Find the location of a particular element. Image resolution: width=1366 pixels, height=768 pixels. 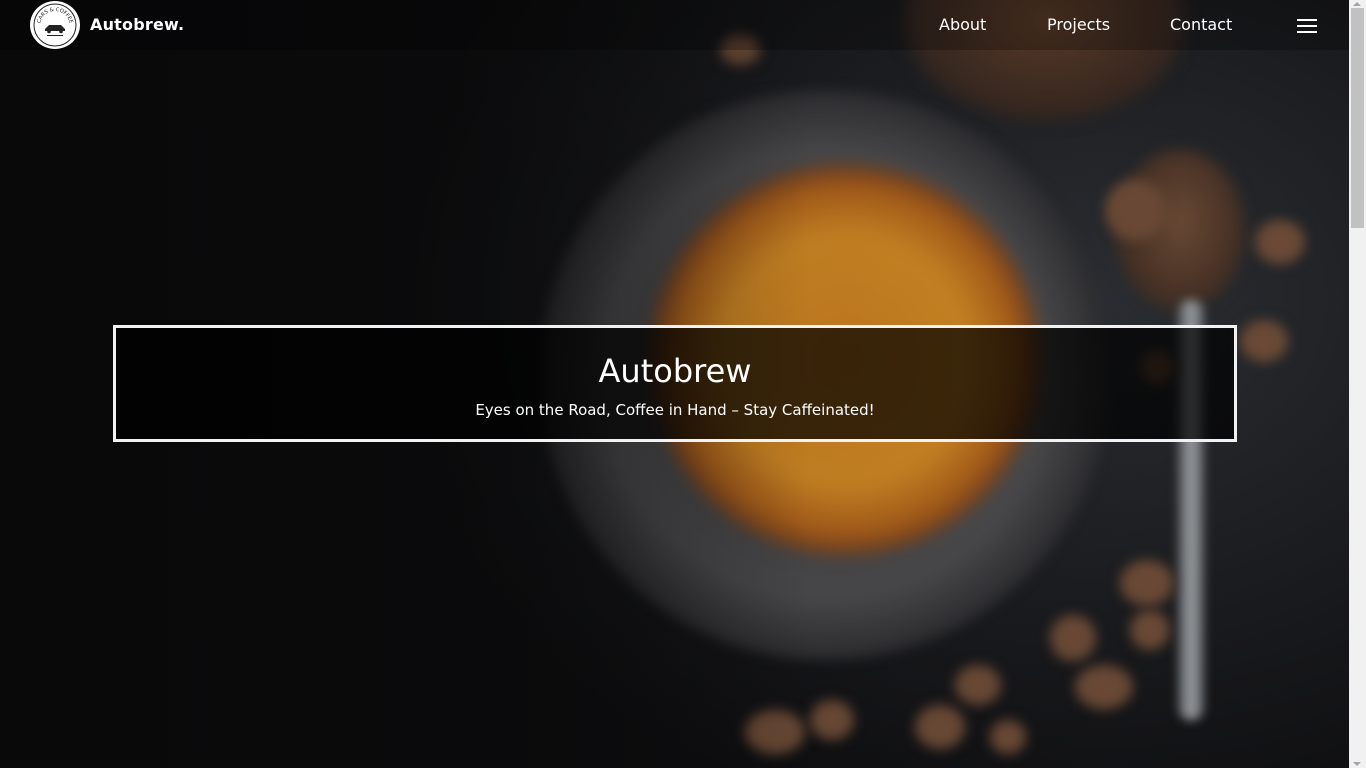

scrollbar-thumb is located at coordinates (1357, 118).